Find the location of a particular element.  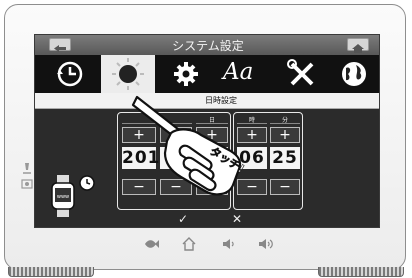

camera-icon is located at coordinates (27, 184).